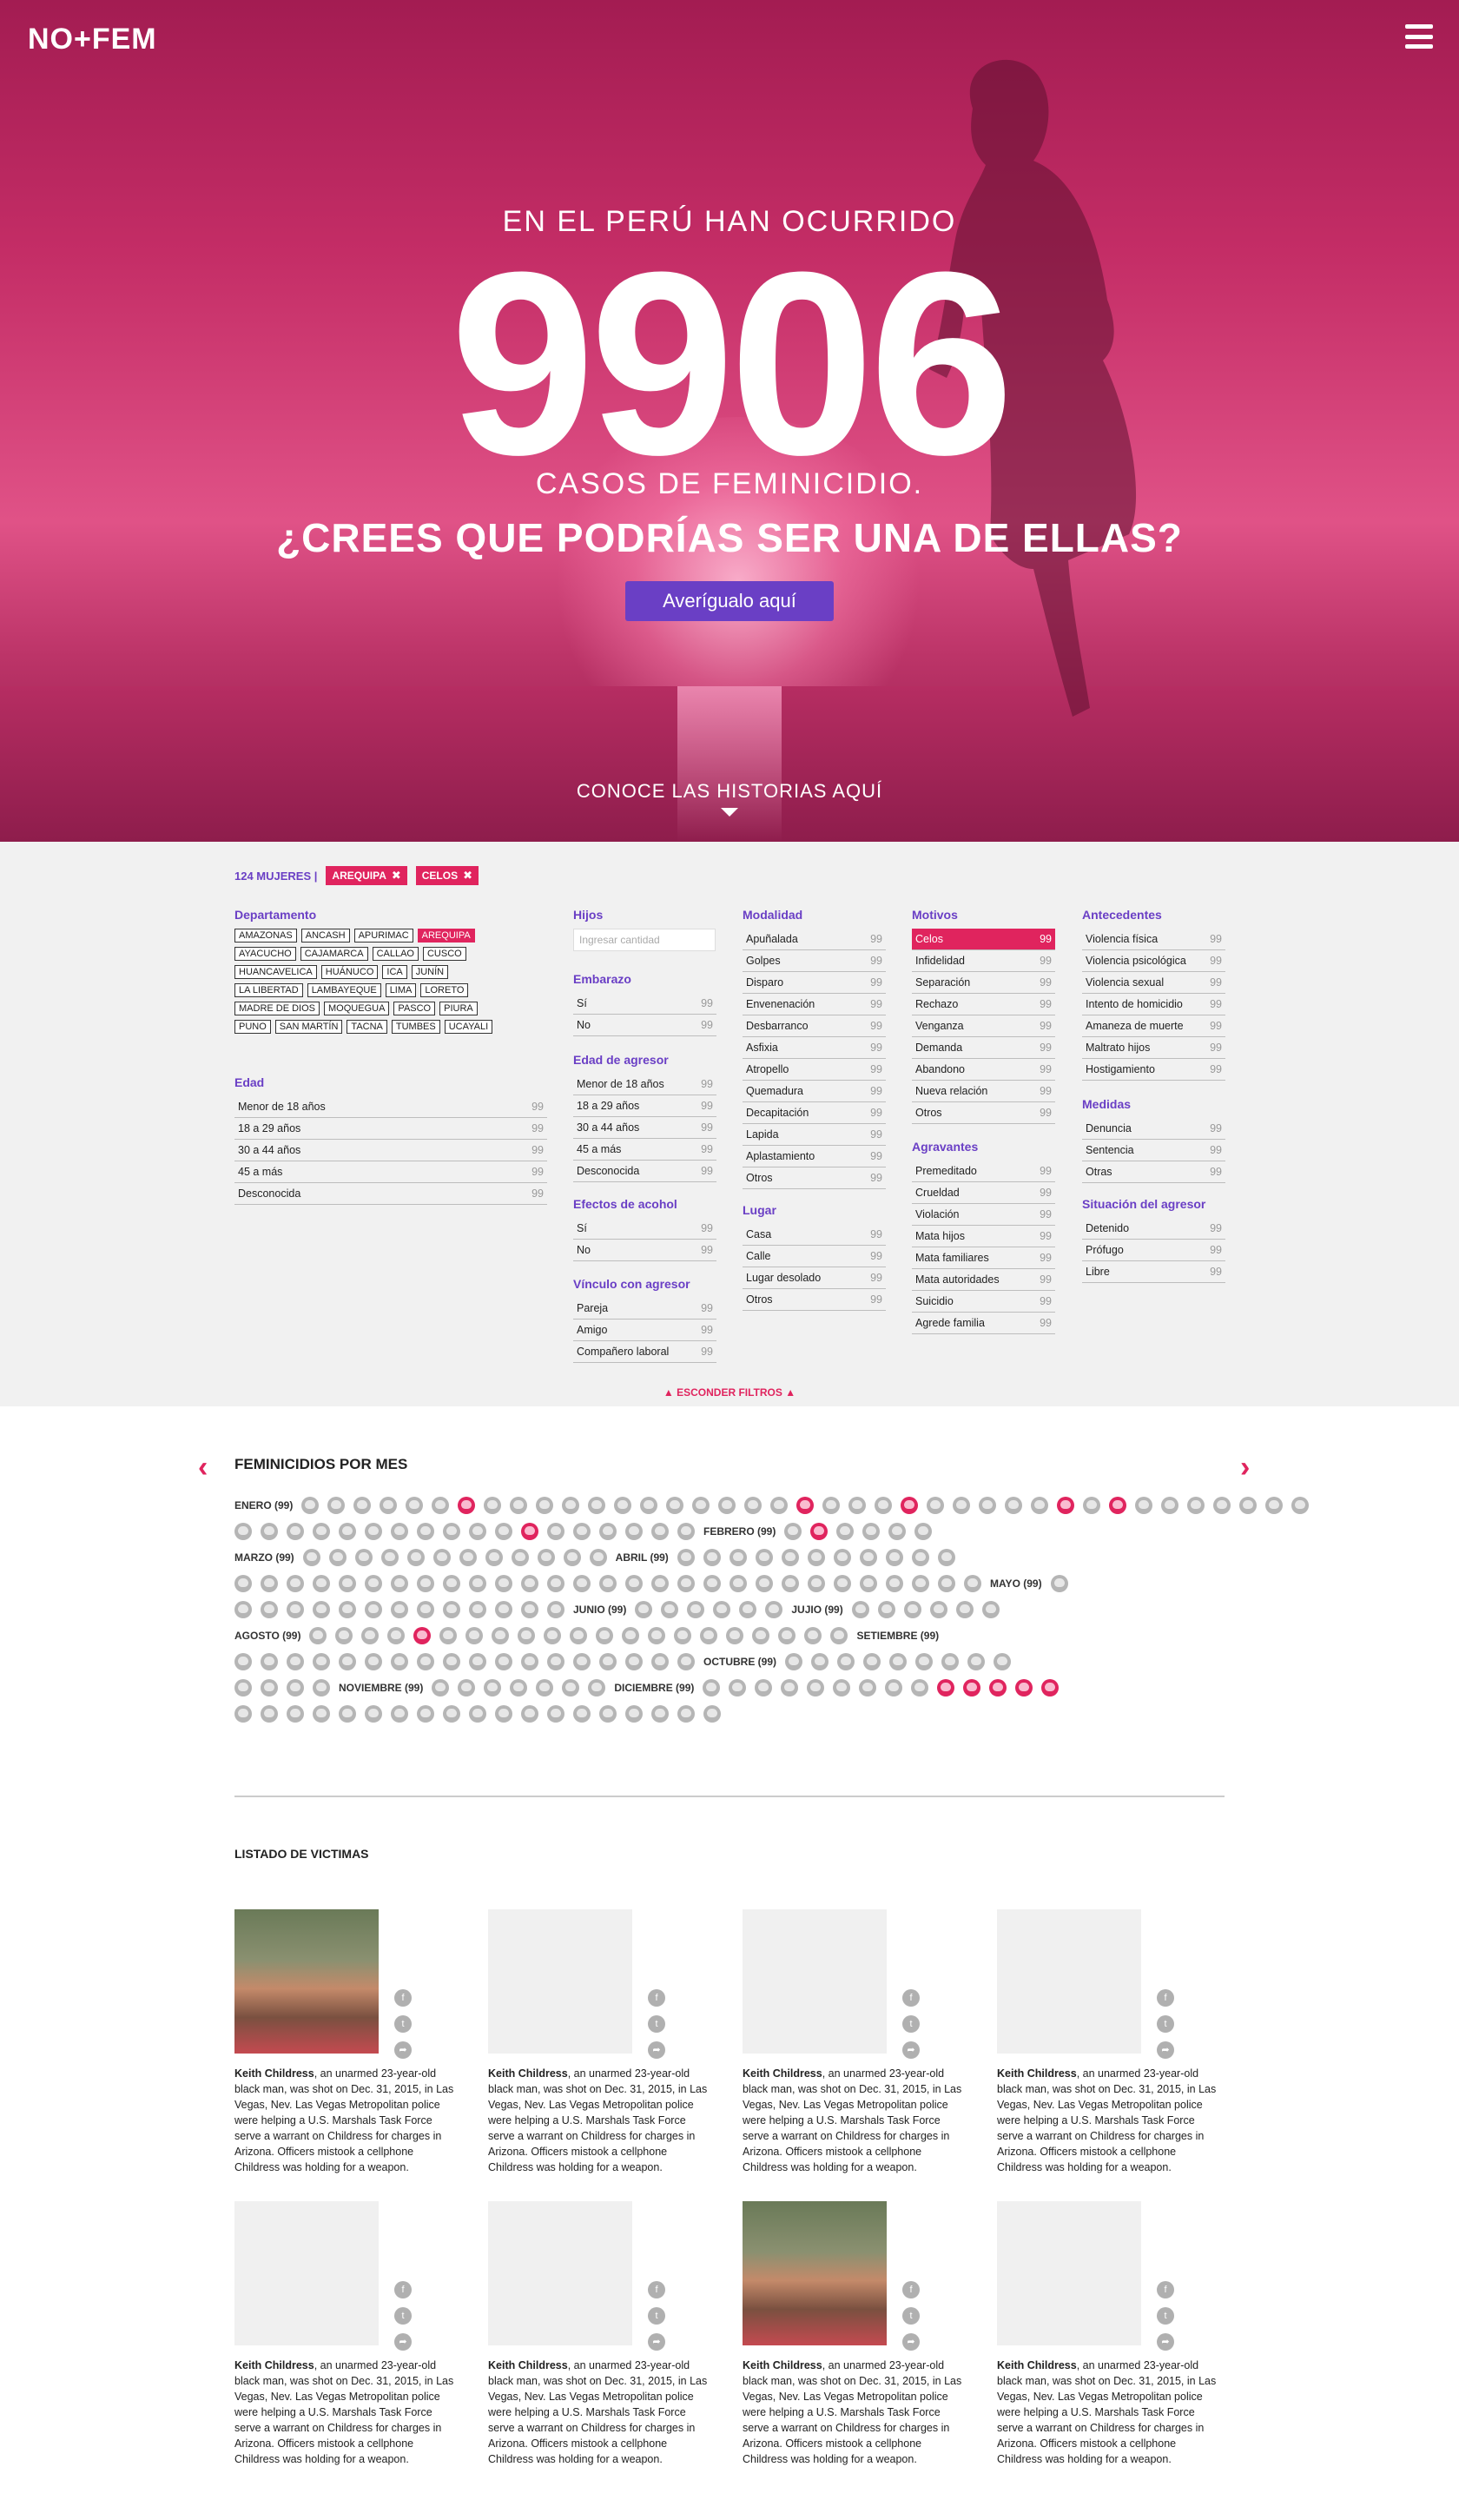 Image resolution: width=1459 pixels, height=2520 pixels. I want to click on tag-celos: CELOS ✖, so click(447, 875).